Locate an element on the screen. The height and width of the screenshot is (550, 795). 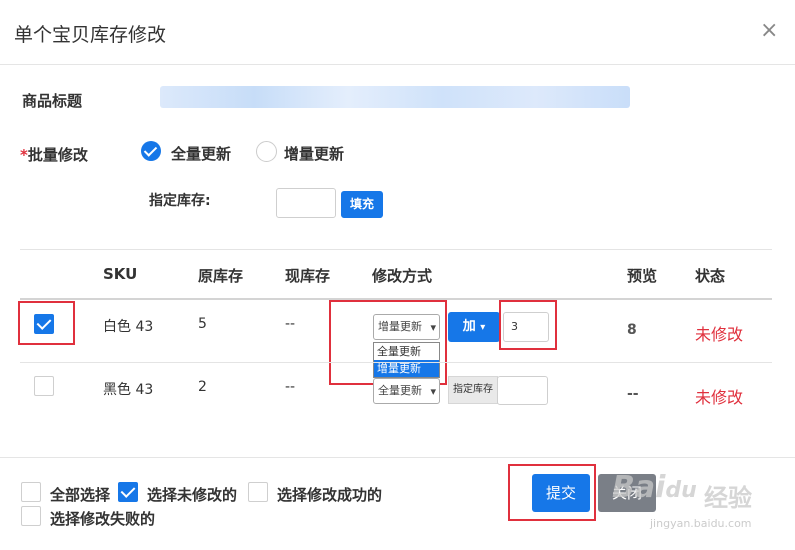
fill-button: 填充 is located at coordinates (362, 204).